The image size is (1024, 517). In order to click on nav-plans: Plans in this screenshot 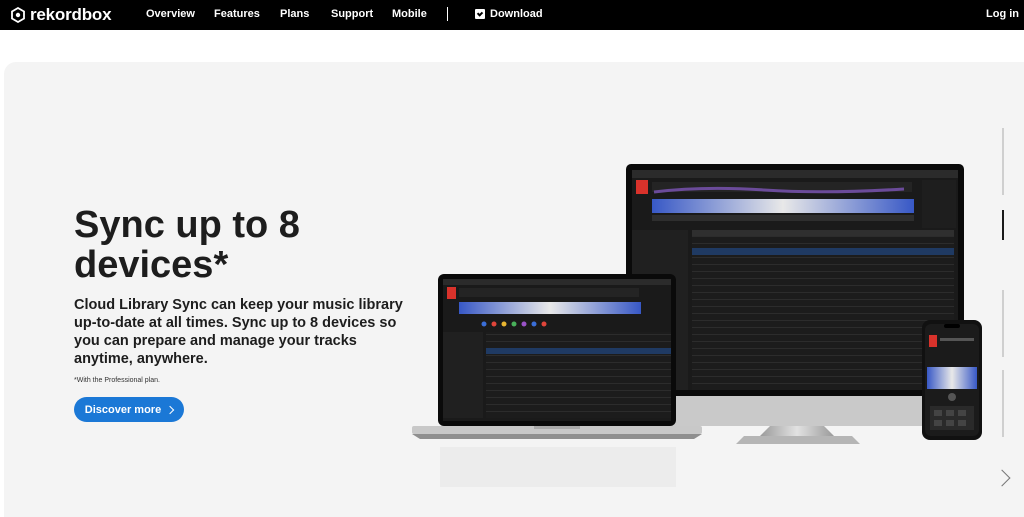, I will do `click(294, 14)`.